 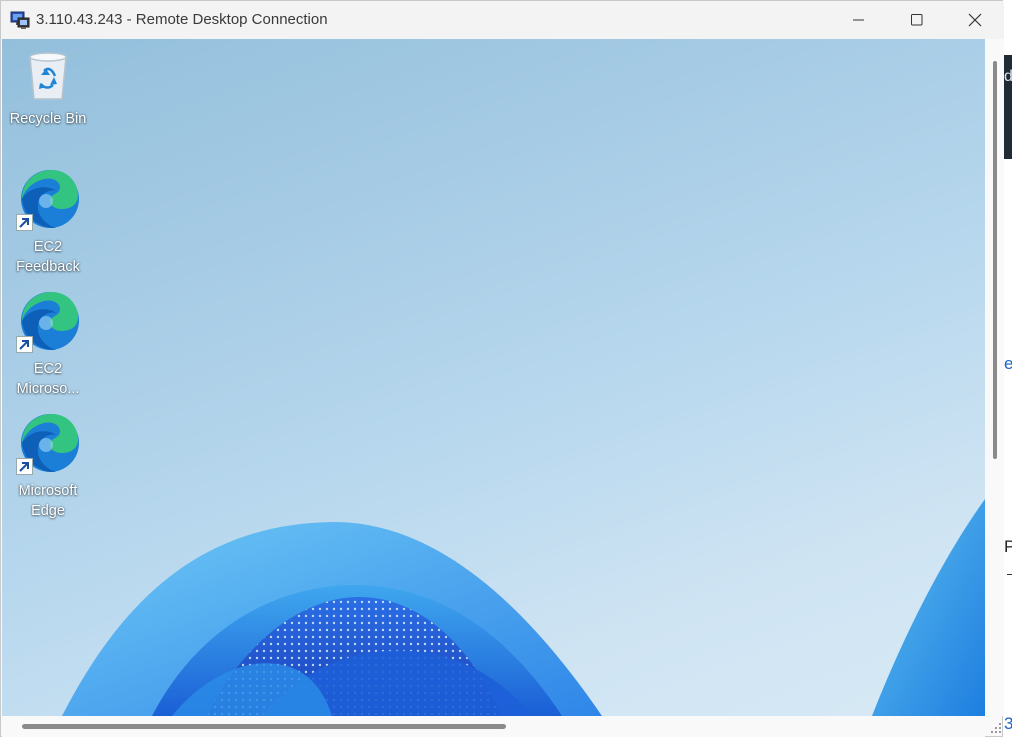 I want to click on minimize-button, so click(x=859, y=20).